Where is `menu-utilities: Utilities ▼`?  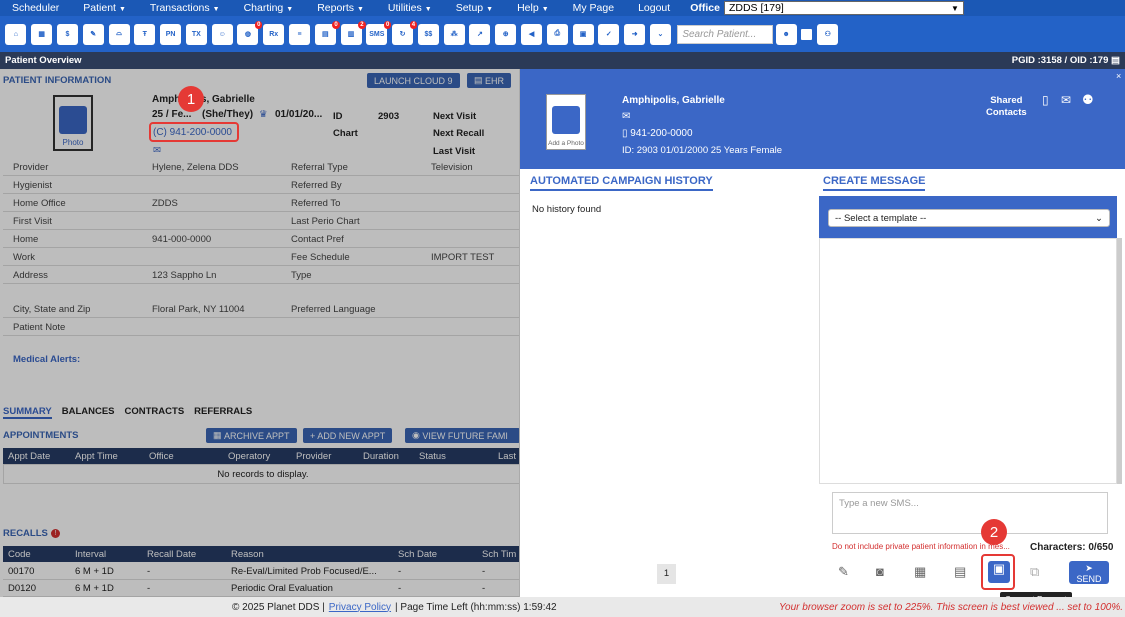
menu-utilities: Utilities ▼ is located at coordinates (410, 8).